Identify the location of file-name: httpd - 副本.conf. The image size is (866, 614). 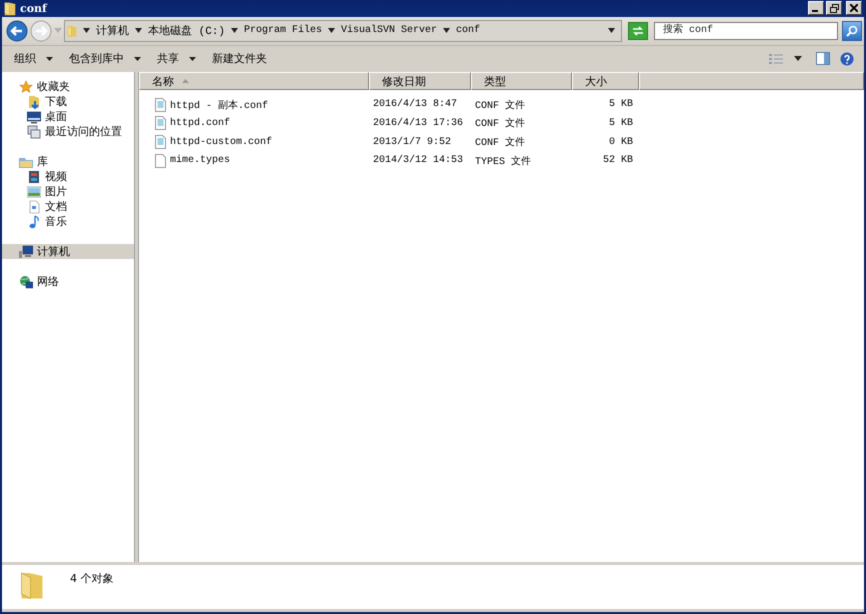
(219, 105).